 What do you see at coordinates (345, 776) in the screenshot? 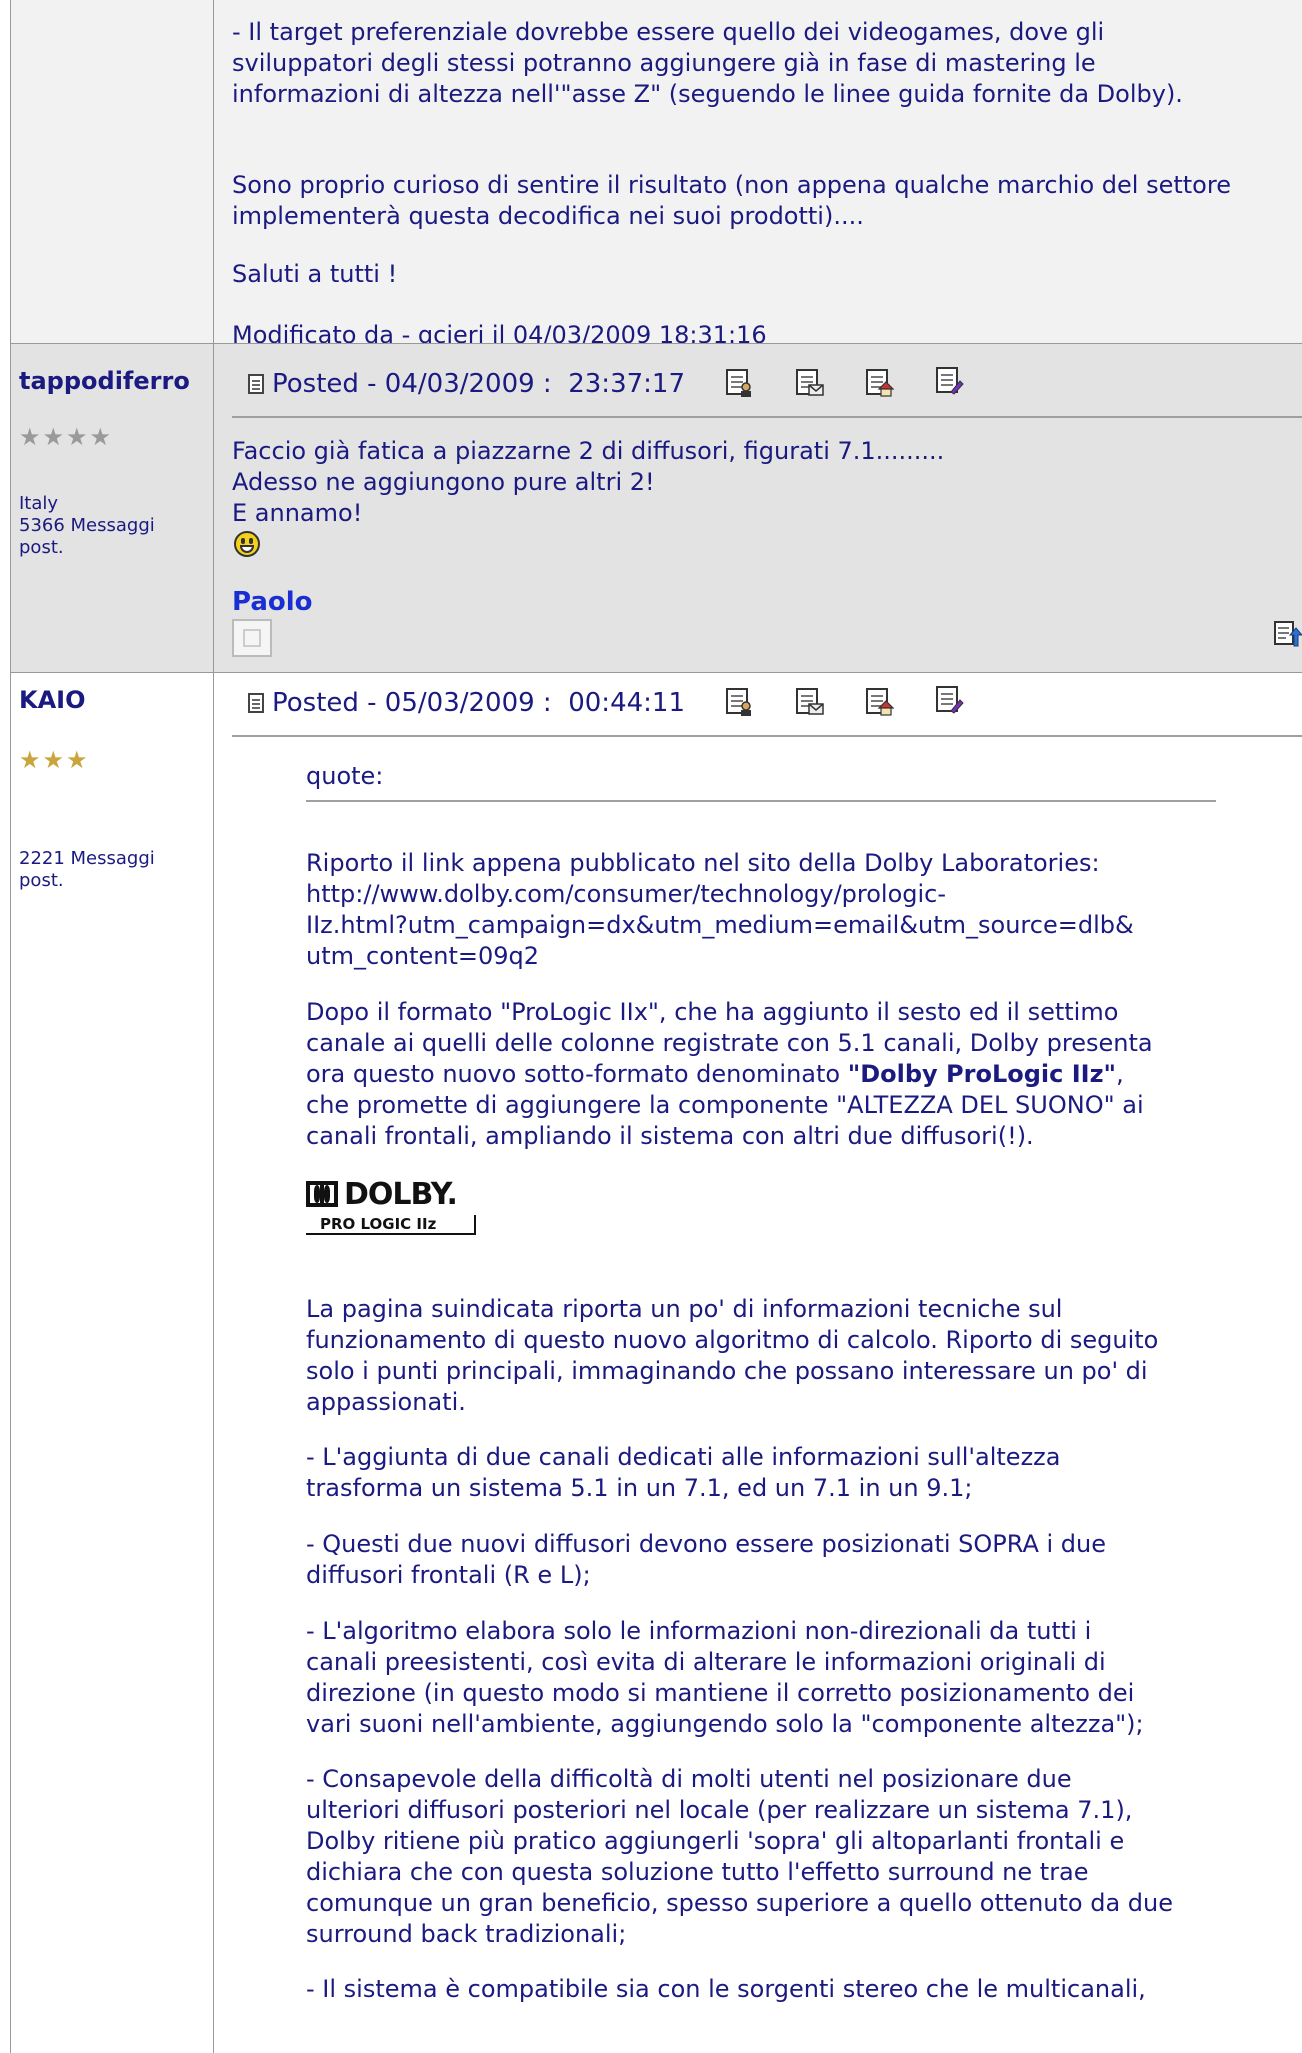
I see `quote-label: quote:` at bounding box center [345, 776].